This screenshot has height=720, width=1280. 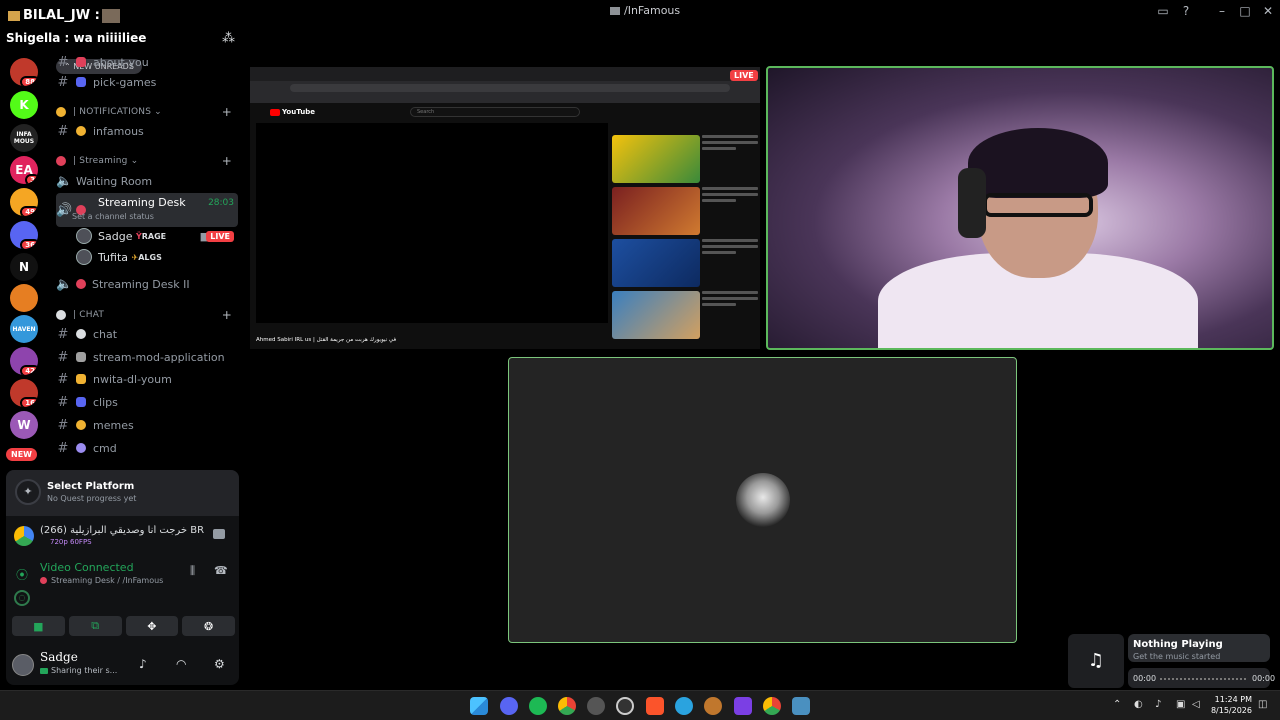 I want to click on category-streaming: | Streaming ⌄ +, so click(x=147, y=161).